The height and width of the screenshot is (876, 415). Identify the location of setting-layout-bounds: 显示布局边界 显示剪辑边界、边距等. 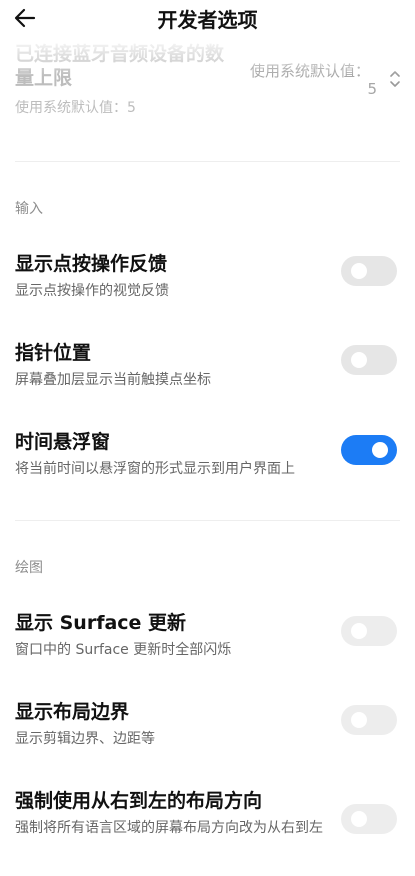
(207, 727).